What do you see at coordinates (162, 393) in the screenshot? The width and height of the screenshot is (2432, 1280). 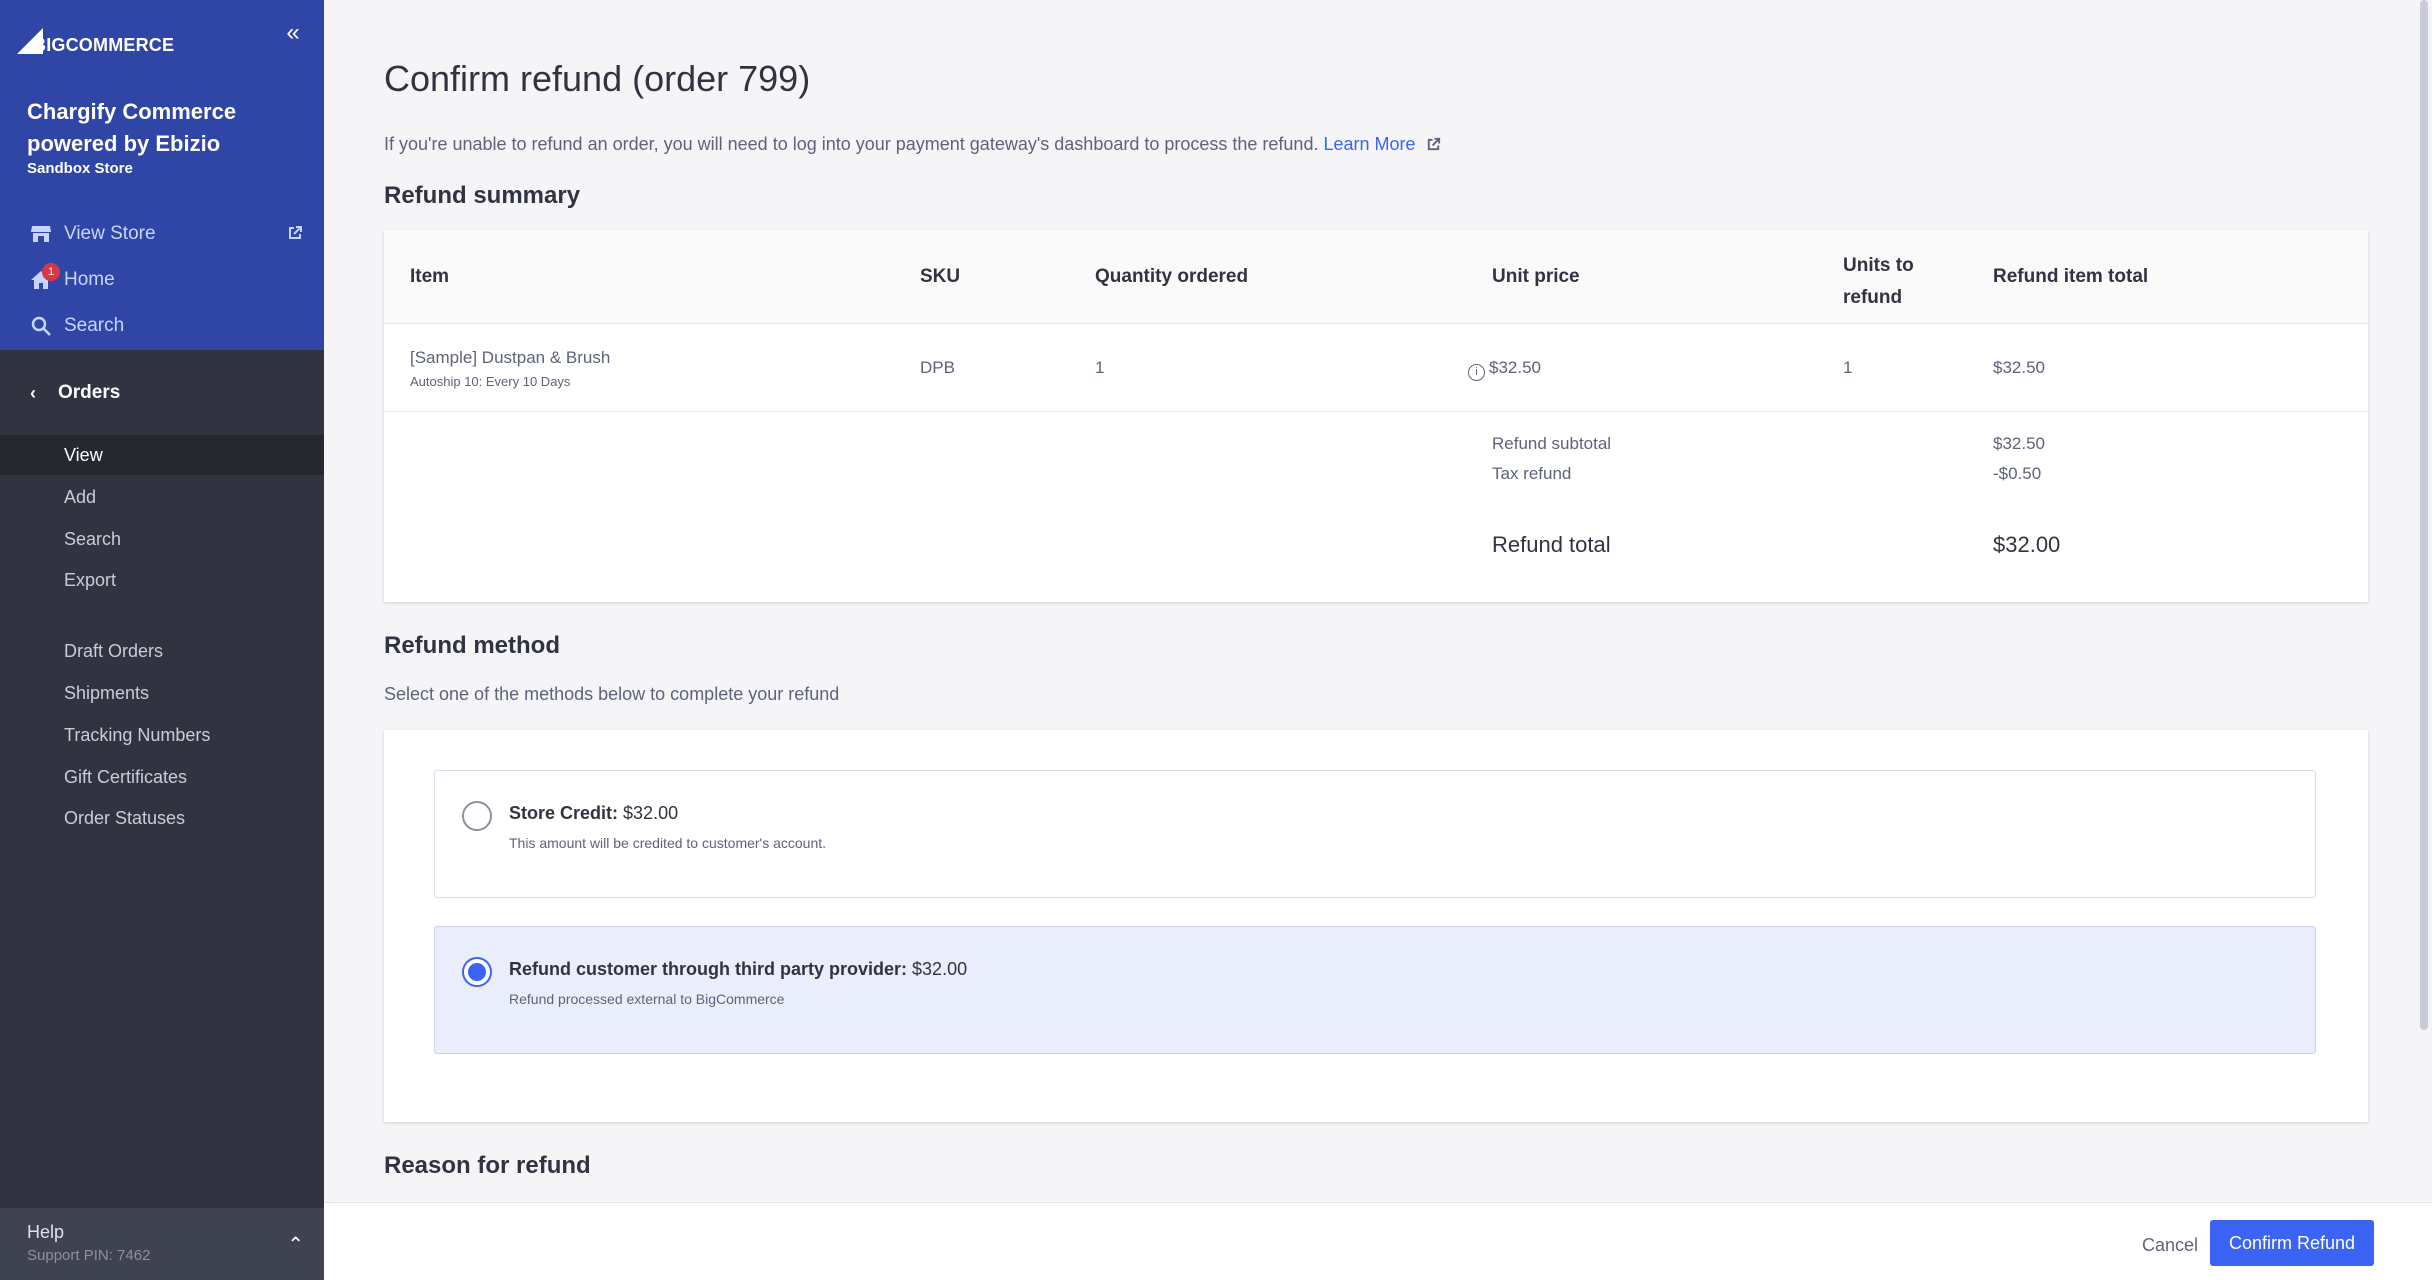 I see `orders-section-back: ‹ Orders` at bounding box center [162, 393].